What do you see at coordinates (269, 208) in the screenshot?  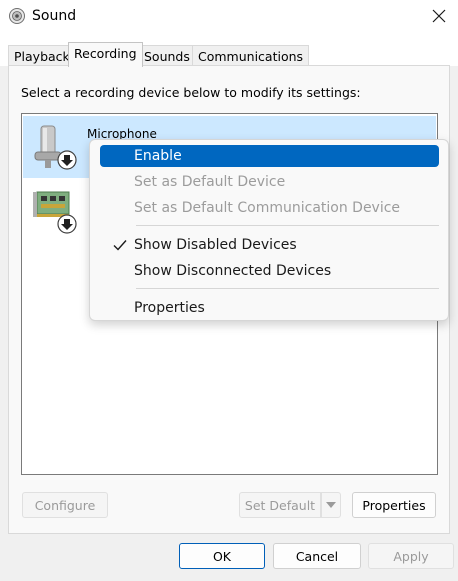 I see `menu-item-set-default-communication: Set as Default Communication Device` at bounding box center [269, 208].